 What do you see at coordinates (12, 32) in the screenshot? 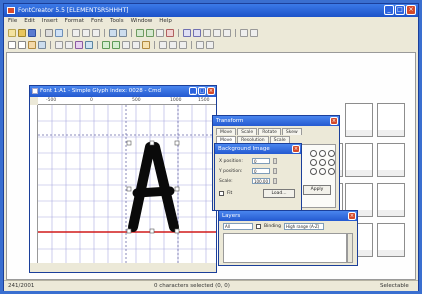
I see `new-icon` at bounding box center [12, 32].